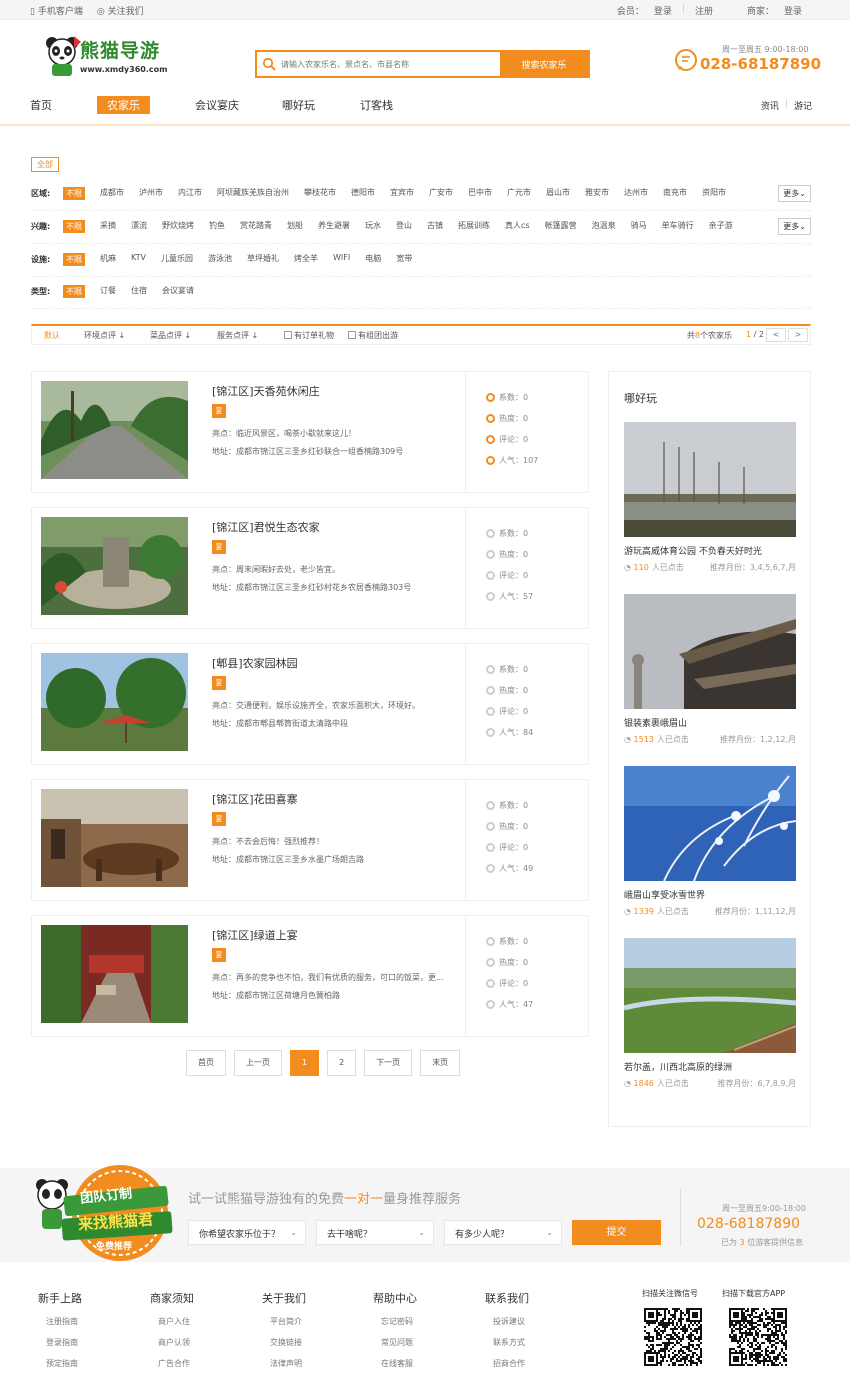  I want to click on spot-card: 峨眉山享受冰雪世界 ◔ 1339 人已点击 推荐月份：1,11,12,月, so click(710, 841).